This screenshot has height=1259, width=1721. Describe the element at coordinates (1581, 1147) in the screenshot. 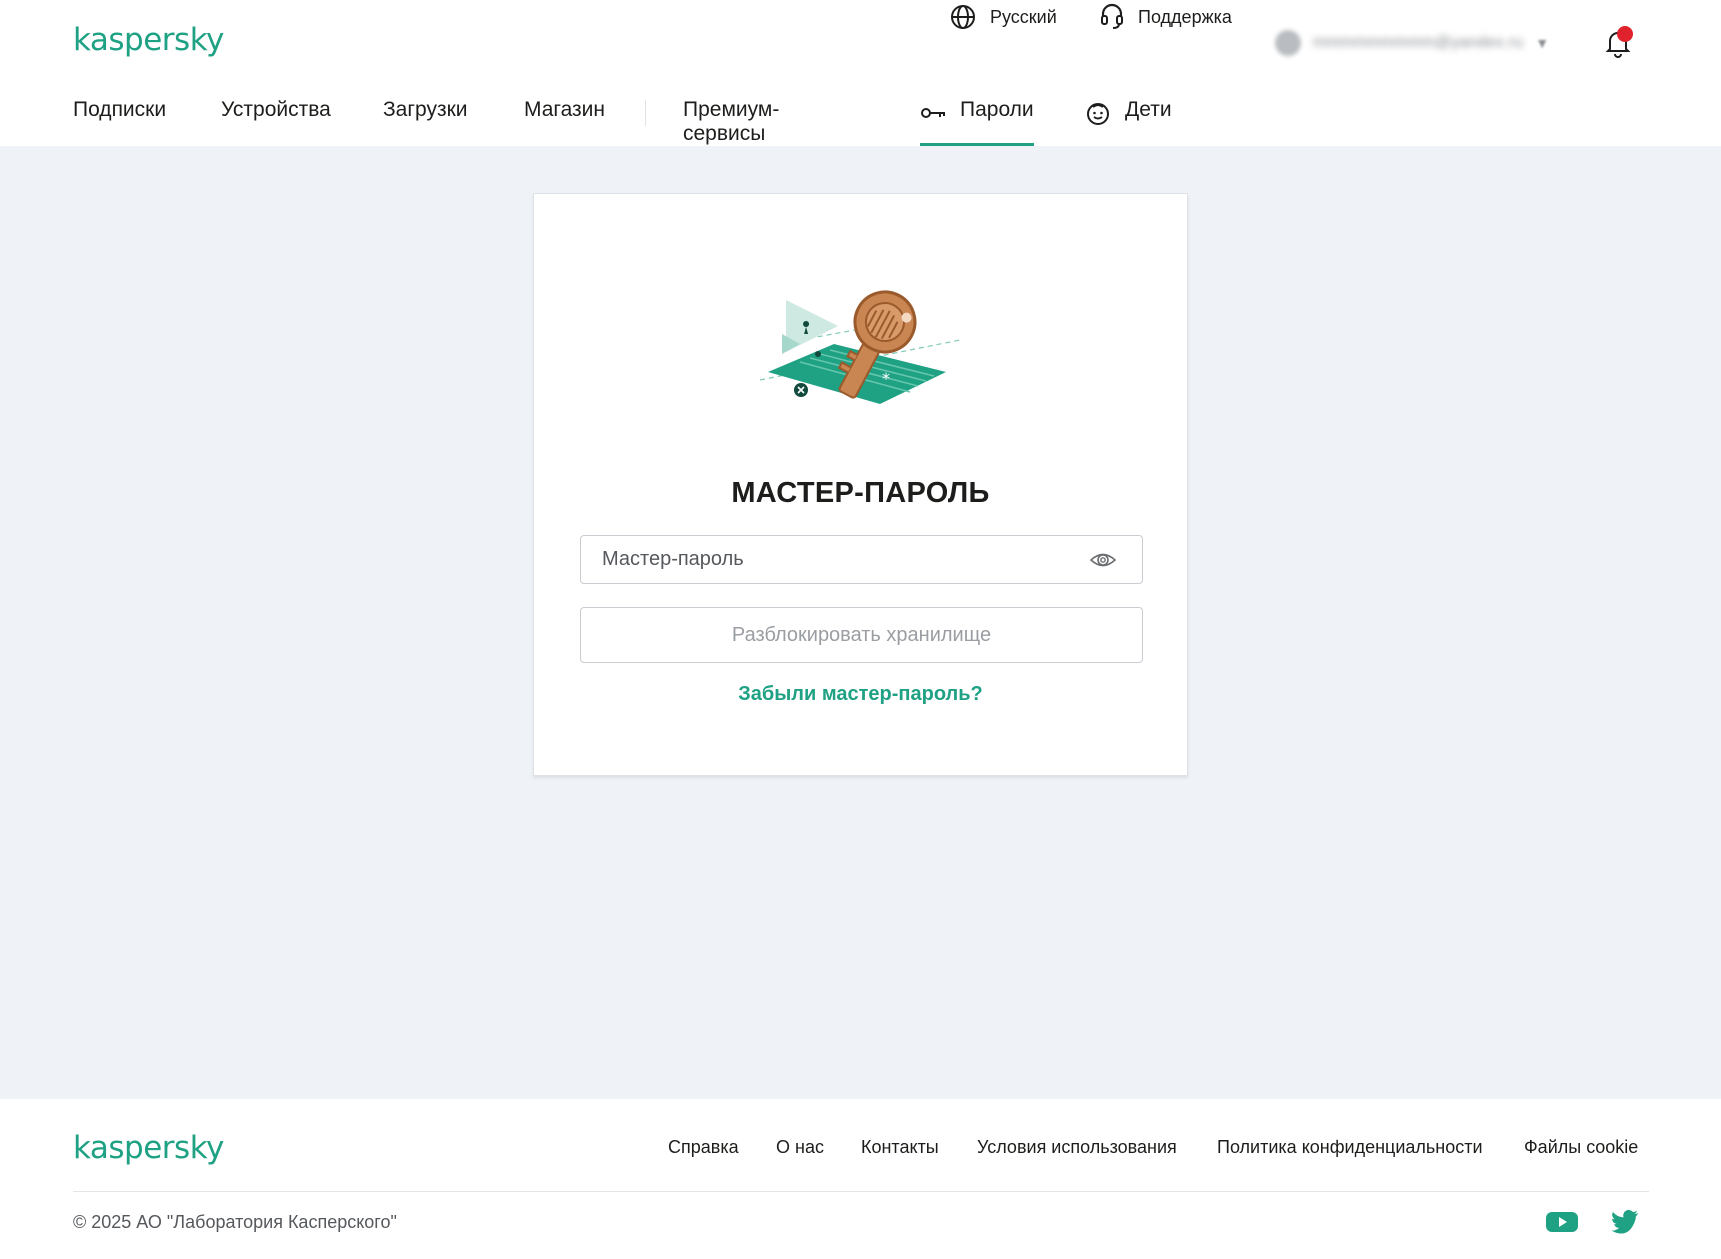

I see `footer-link-cookies: Файлы cookie` at that location.